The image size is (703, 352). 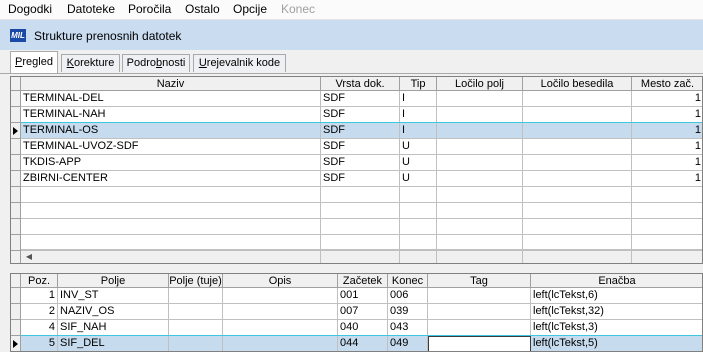 I want to click on menu-dogodki: Dogodki, so click(x=30, y=9).